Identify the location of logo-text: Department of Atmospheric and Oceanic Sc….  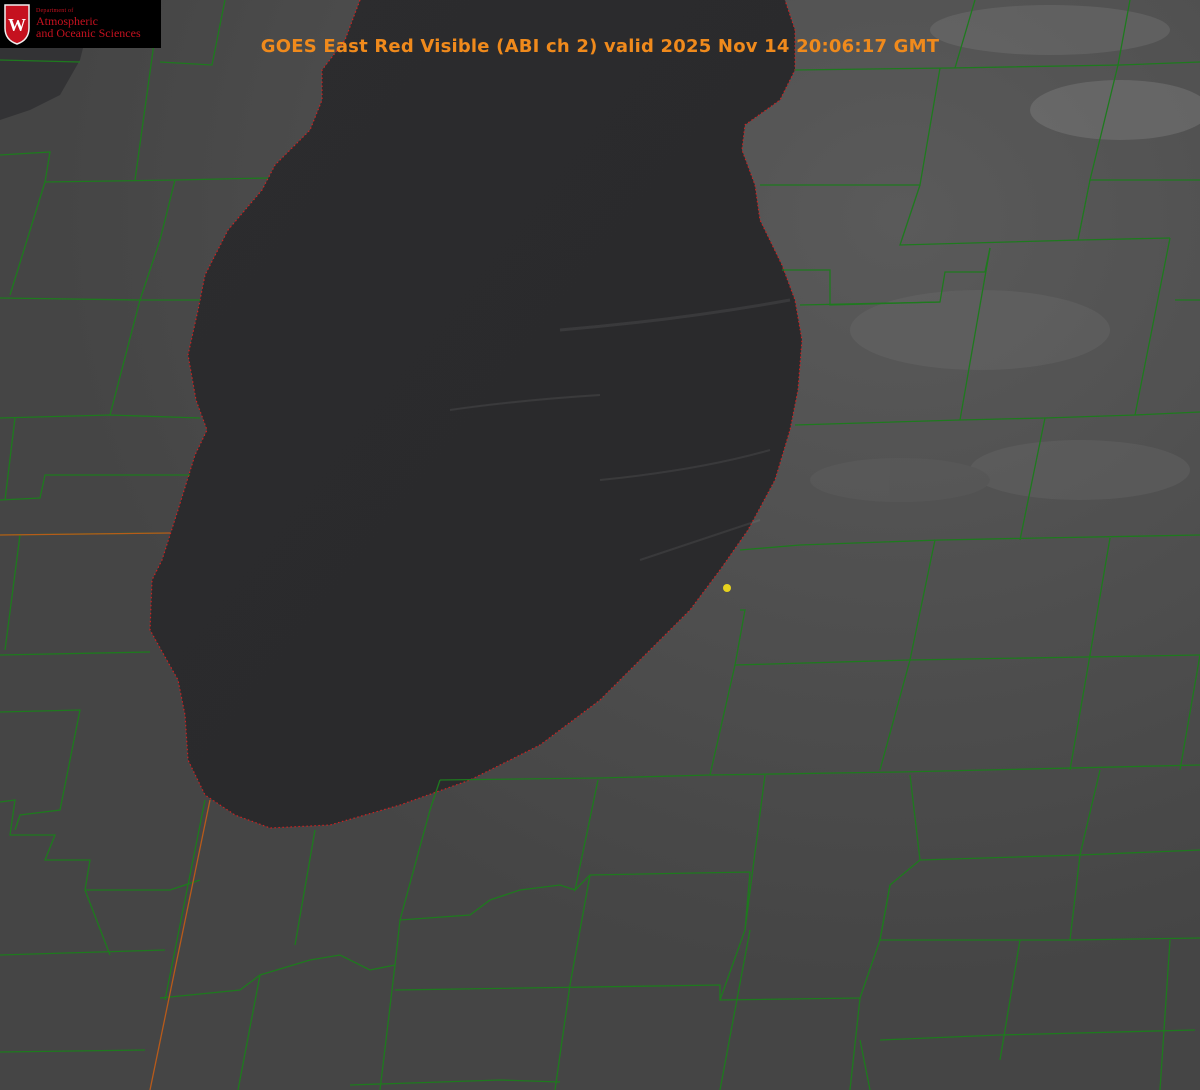
(88, 23).